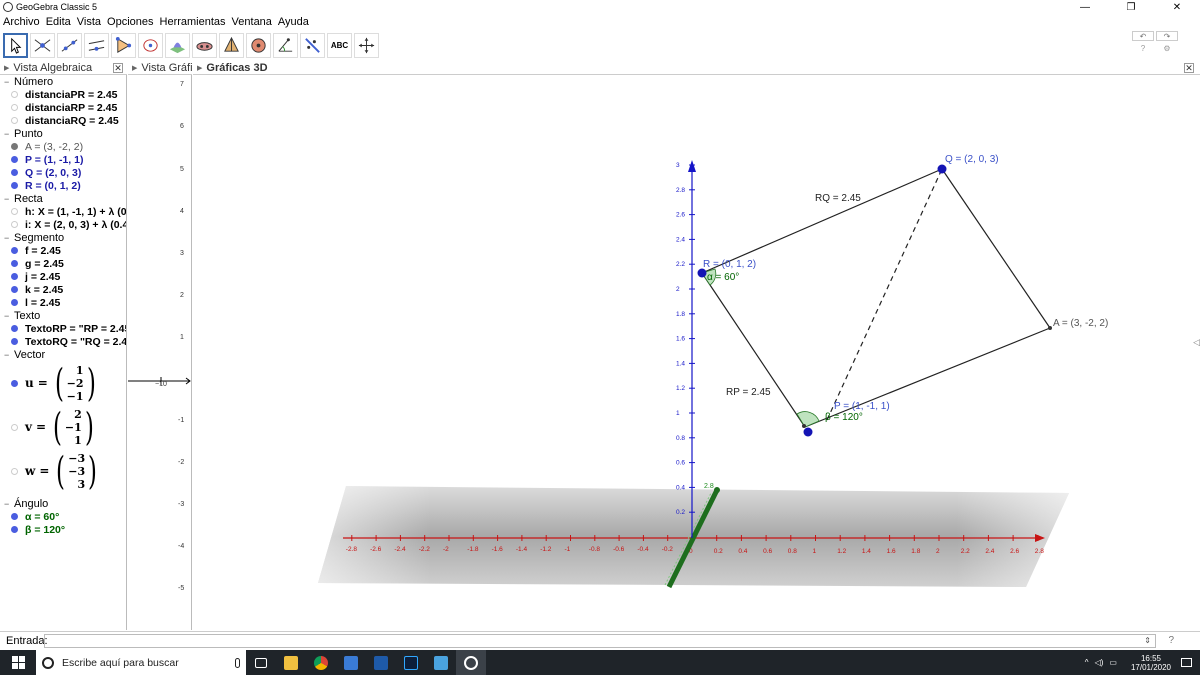 This screenshot has width=1200, height=675. Describe the element at coordinates (1189, 67) in the screenshot. I see `close-graphics3d-view-button: ✕` at that location.